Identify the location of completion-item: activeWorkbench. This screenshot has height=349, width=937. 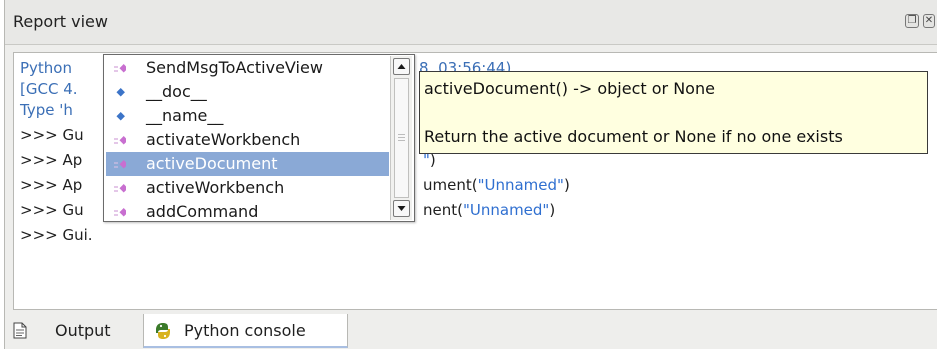
(247, 188).